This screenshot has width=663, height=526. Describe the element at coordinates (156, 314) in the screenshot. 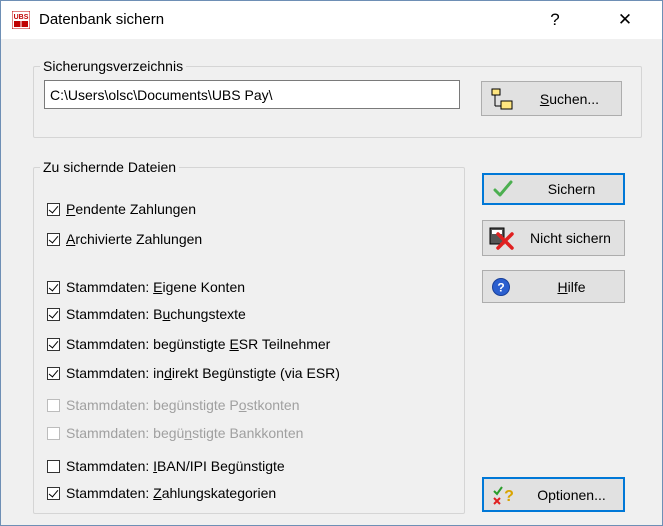

I see `file-option-label: Stammdaten: Buchungstexte` at that location.